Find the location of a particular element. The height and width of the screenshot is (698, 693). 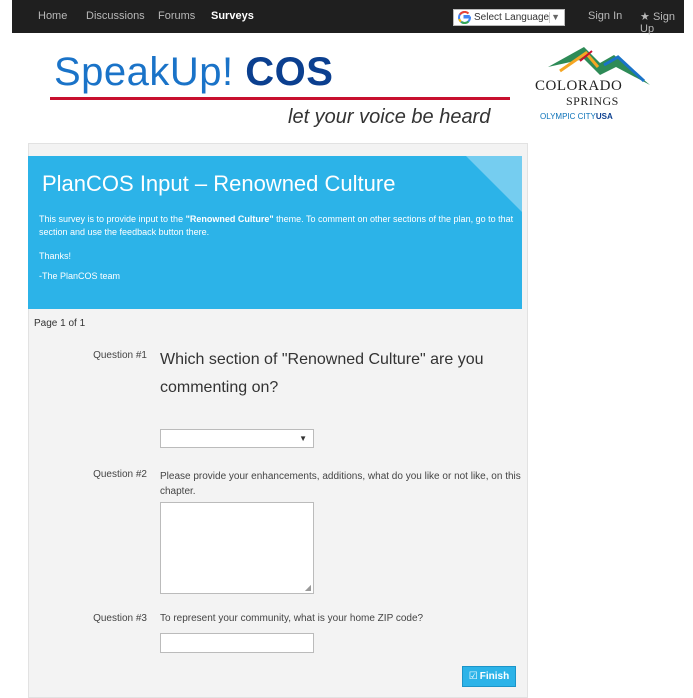

site-logo: SpeakUp! COS is located at coordinates (193, 72).